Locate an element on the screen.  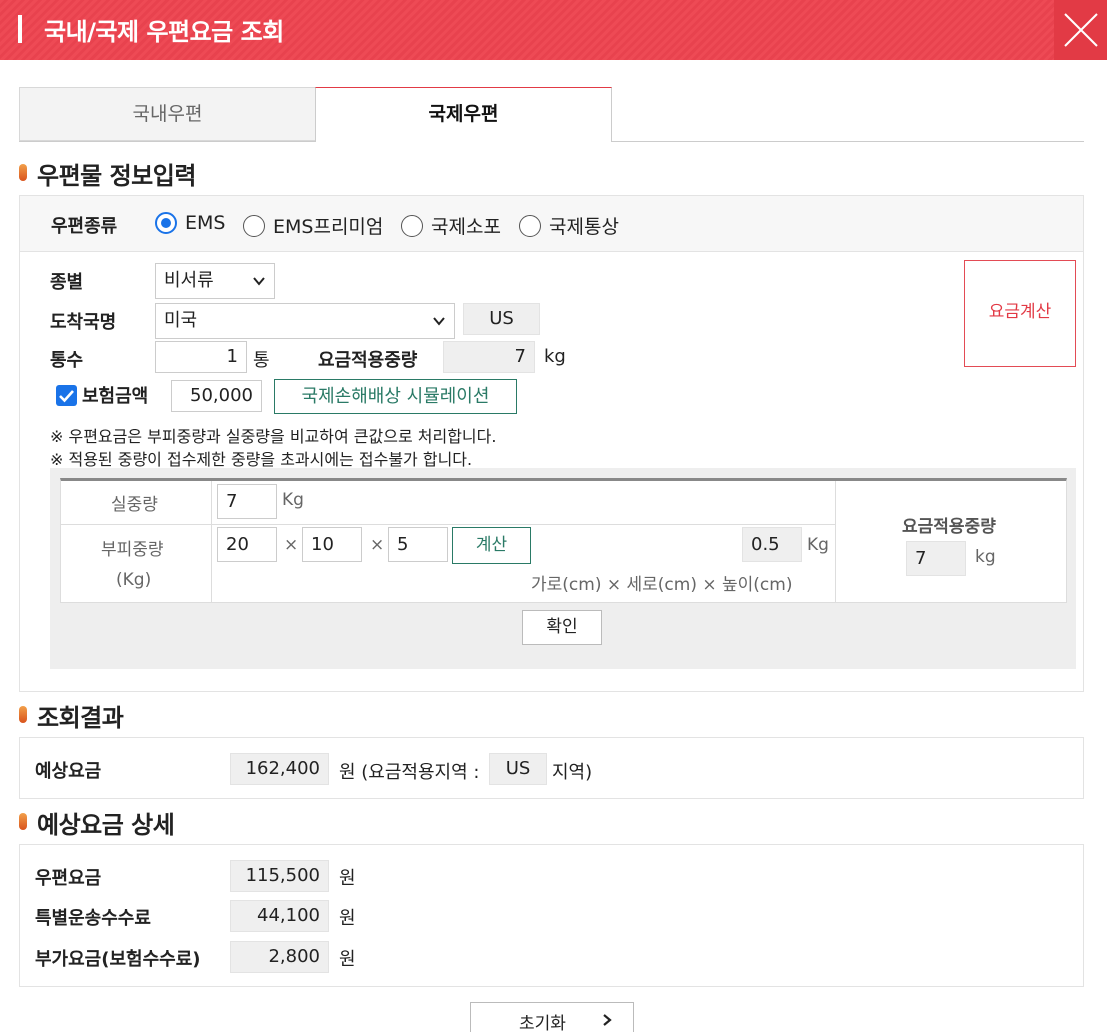
radio-ems: EMS is located at coordinates (190, 223).